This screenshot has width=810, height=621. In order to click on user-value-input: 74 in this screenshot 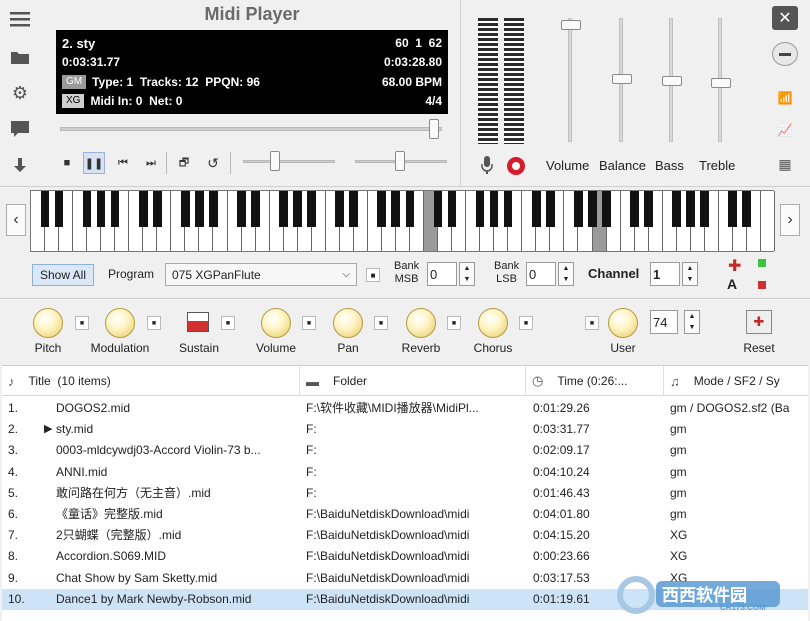, I will do `click(664, 322)`.